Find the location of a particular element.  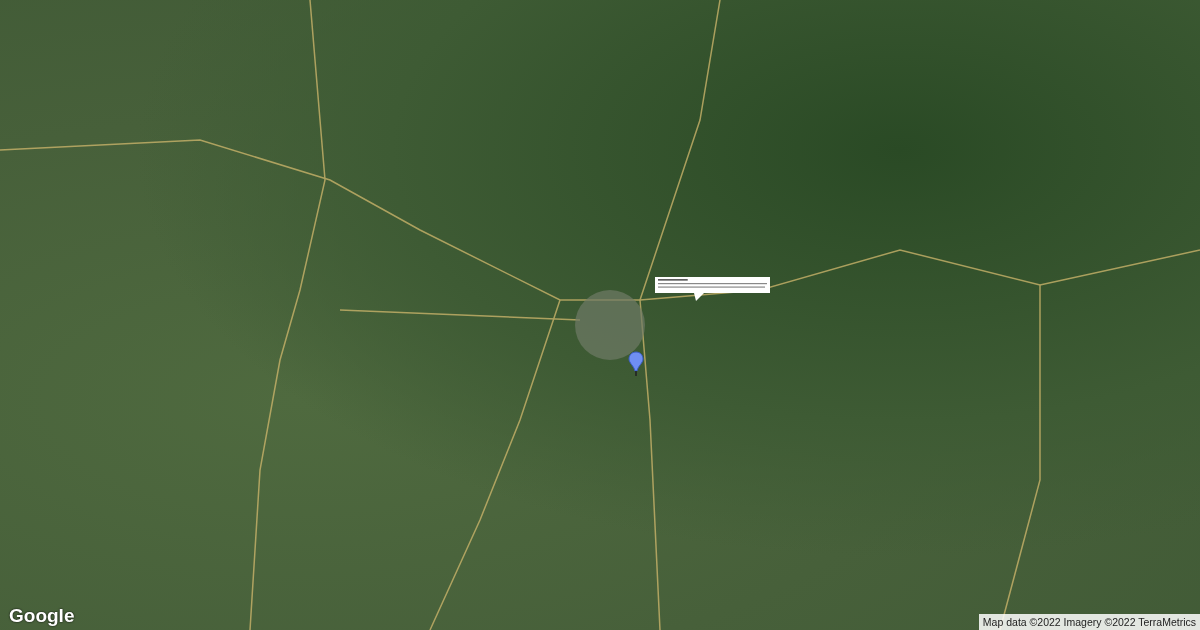

info-window-pointer-icon is located at coordinates (699, 297).